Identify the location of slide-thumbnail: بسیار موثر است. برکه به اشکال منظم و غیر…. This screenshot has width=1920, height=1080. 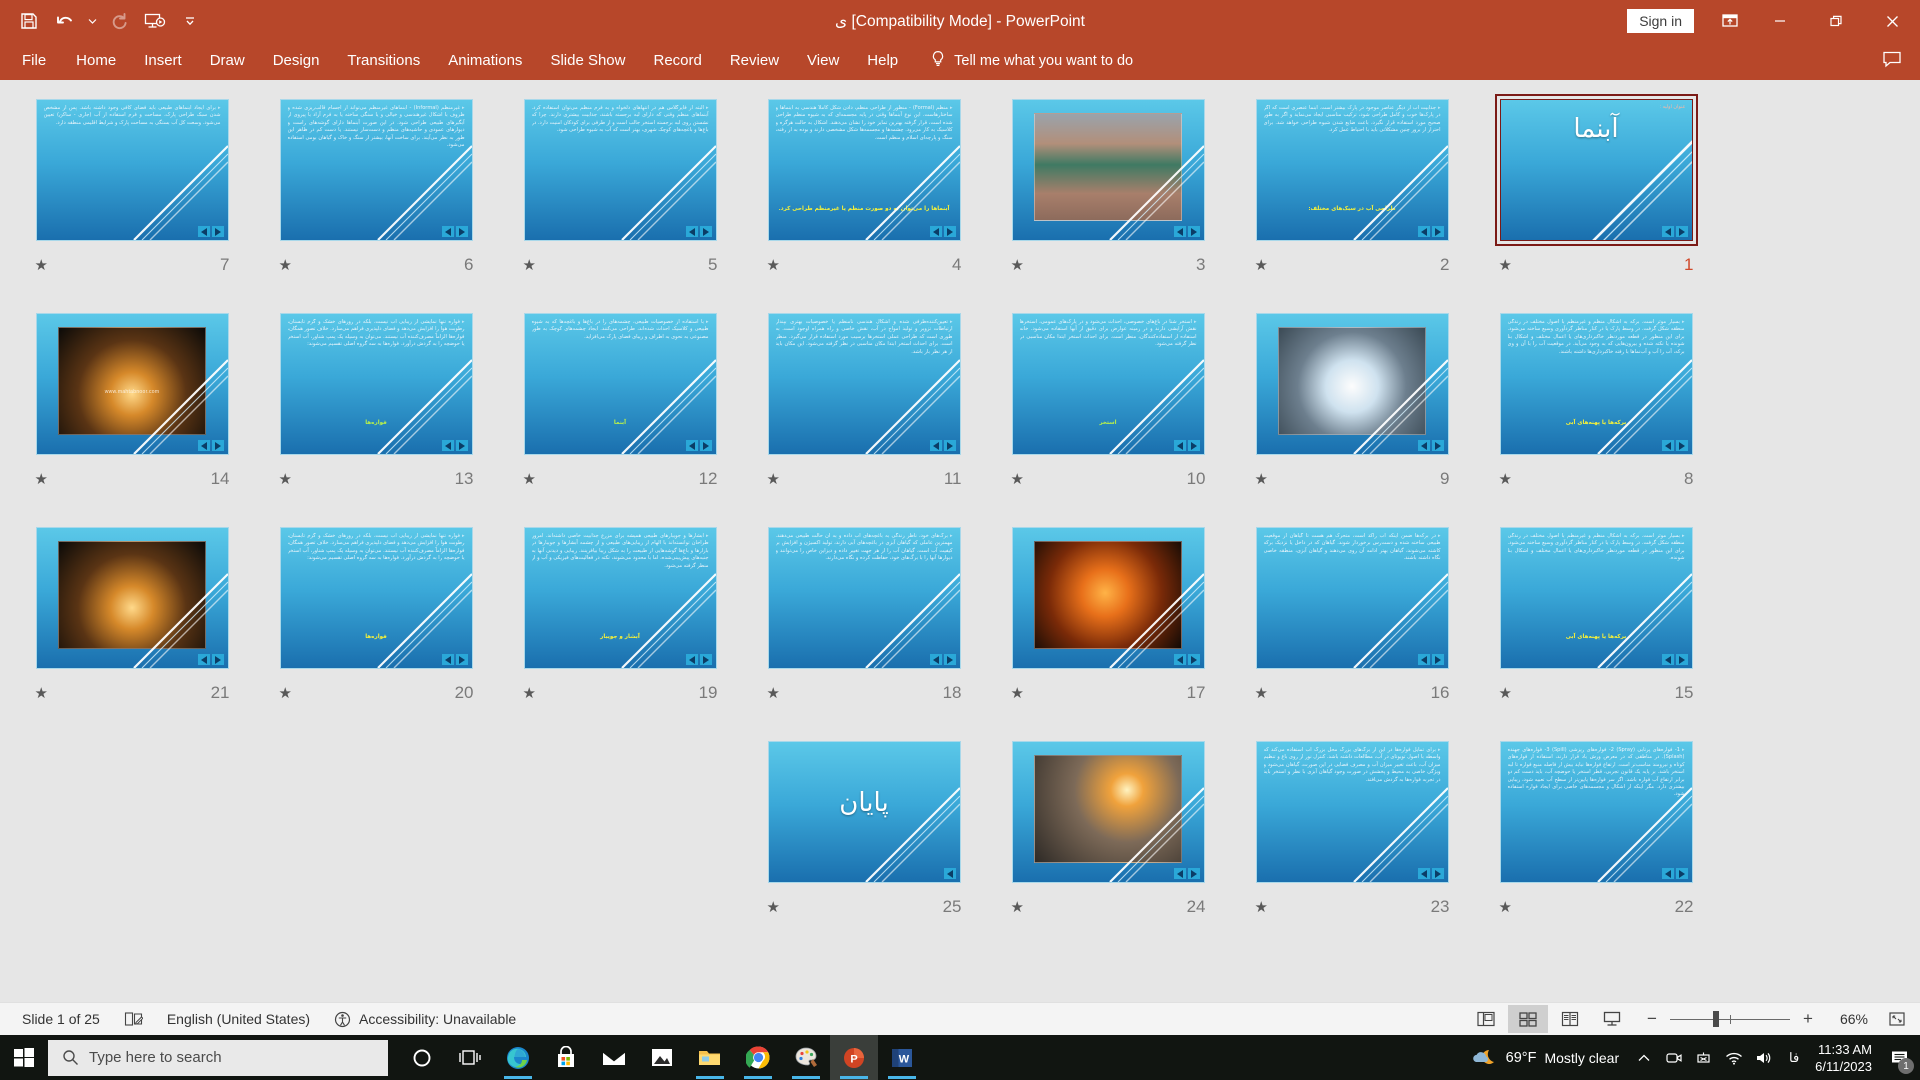
(1596, 598).